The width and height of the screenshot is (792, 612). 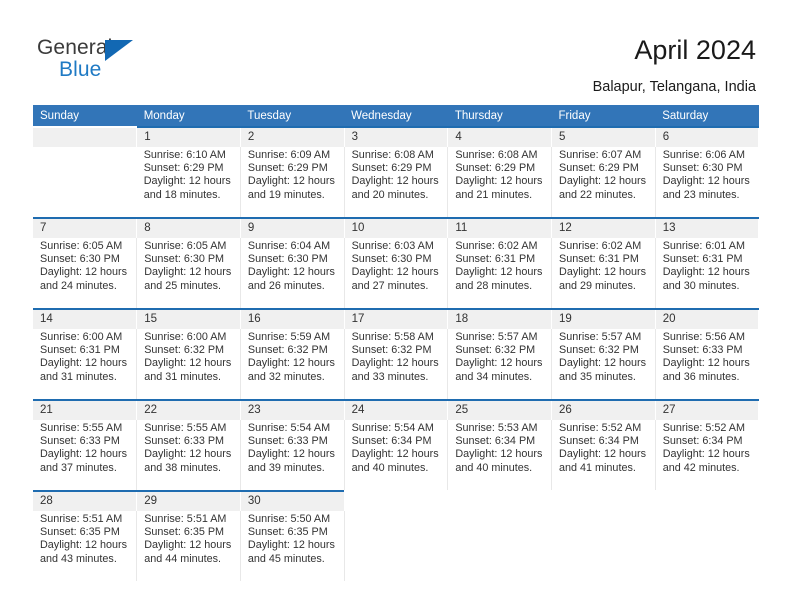 I want to click on day-detail-line: Sunrise: 6:01 AM, so click(x=703, y=246).